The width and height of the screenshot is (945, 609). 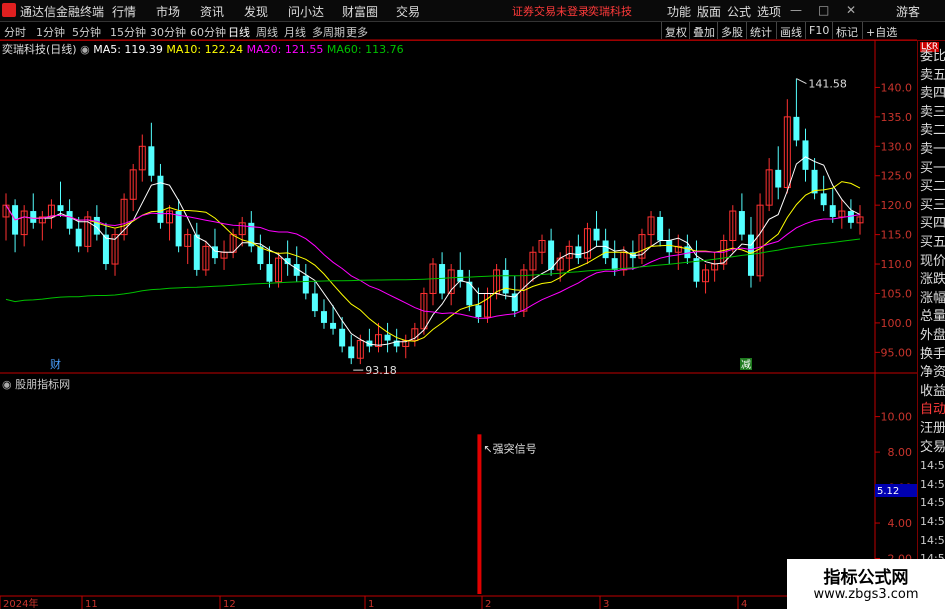 I want to click on time-tick-label: 1, so click(x=371, y=604).